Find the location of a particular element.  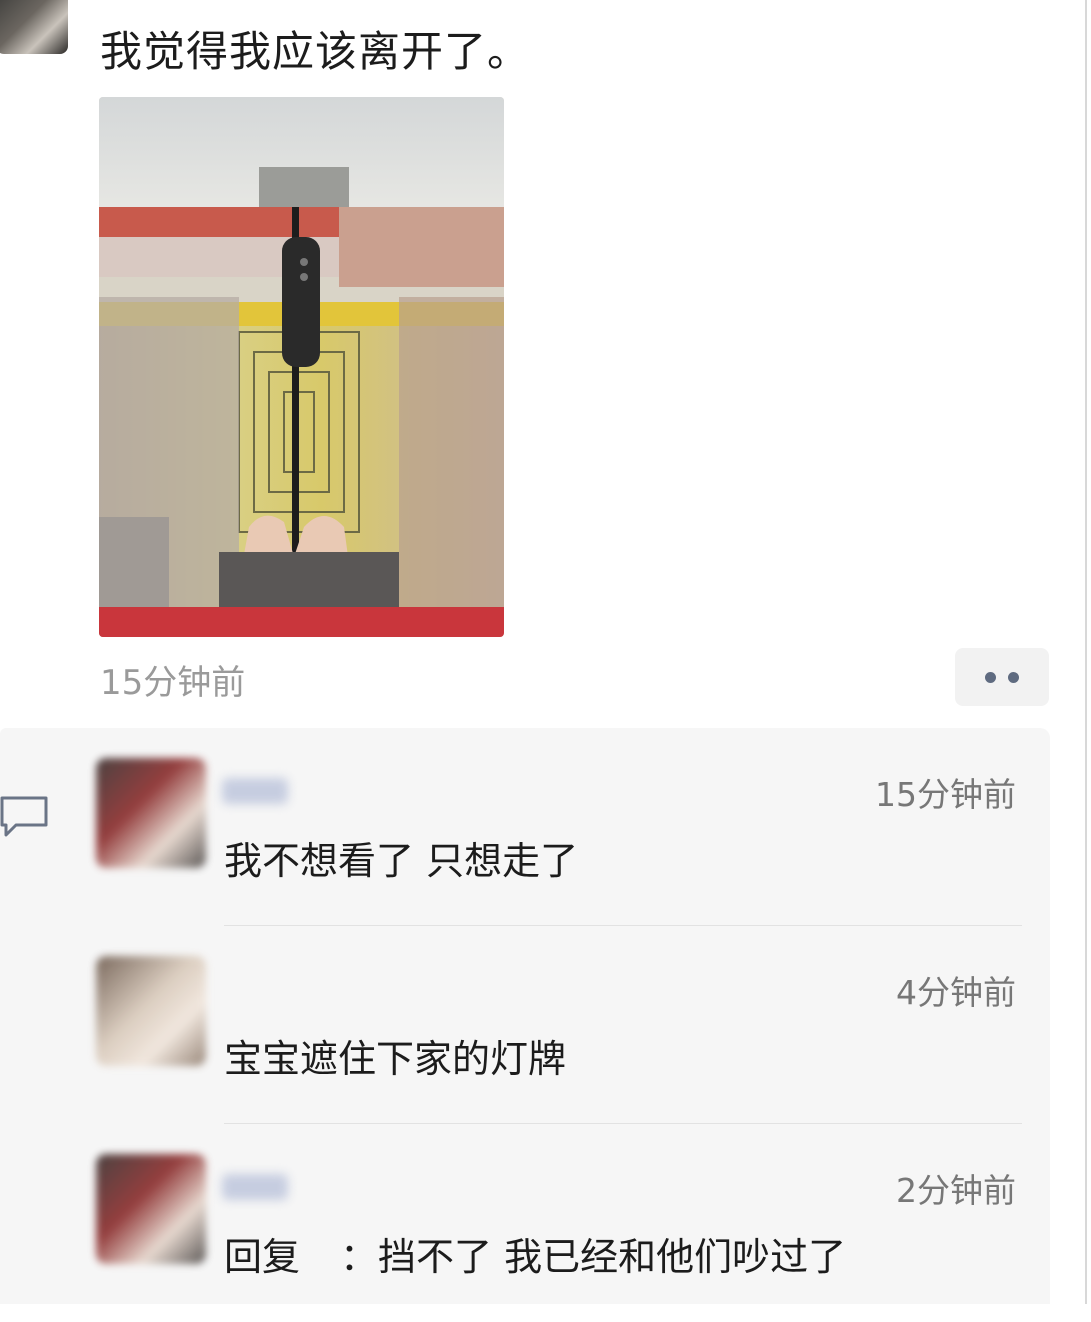

more-actions-button is located at coordinates (1002, 677).